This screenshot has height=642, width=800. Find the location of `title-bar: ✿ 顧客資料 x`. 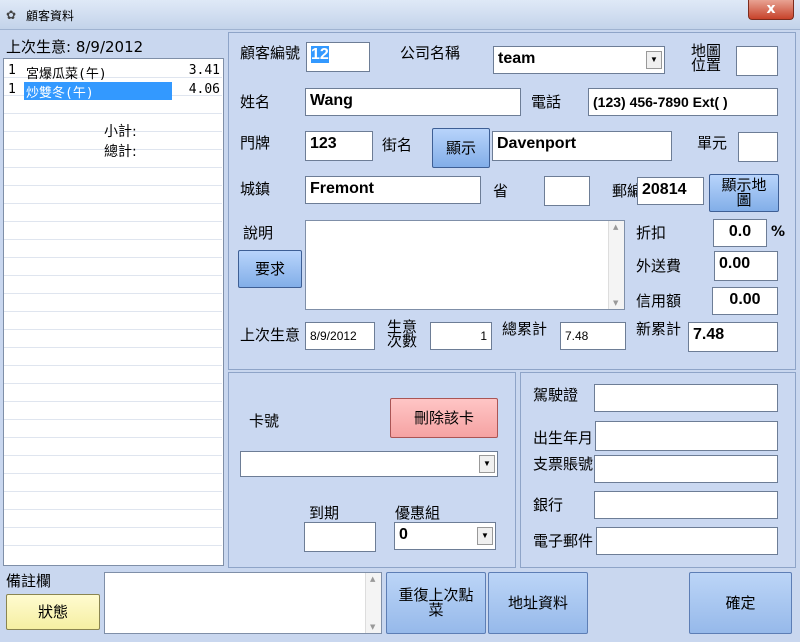

title-bar: ✿ 顧客資料 x is located at coordinates (400, 15).